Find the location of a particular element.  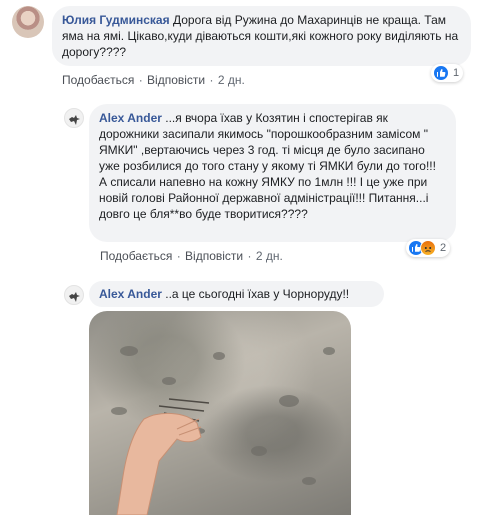

reactions-summary: 1 is located at coordinates (447, 73).